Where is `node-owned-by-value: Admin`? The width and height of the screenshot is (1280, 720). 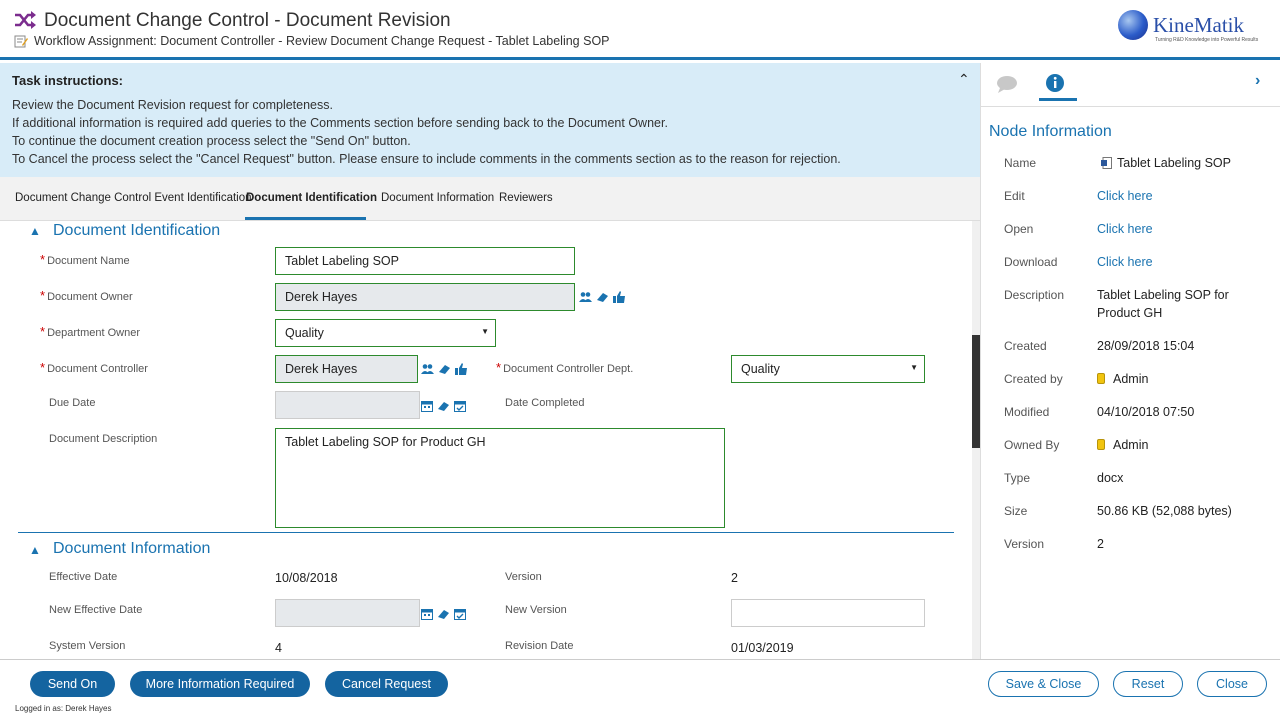
node-owned-by-value: Admin is located at coordinates (1122, 445).